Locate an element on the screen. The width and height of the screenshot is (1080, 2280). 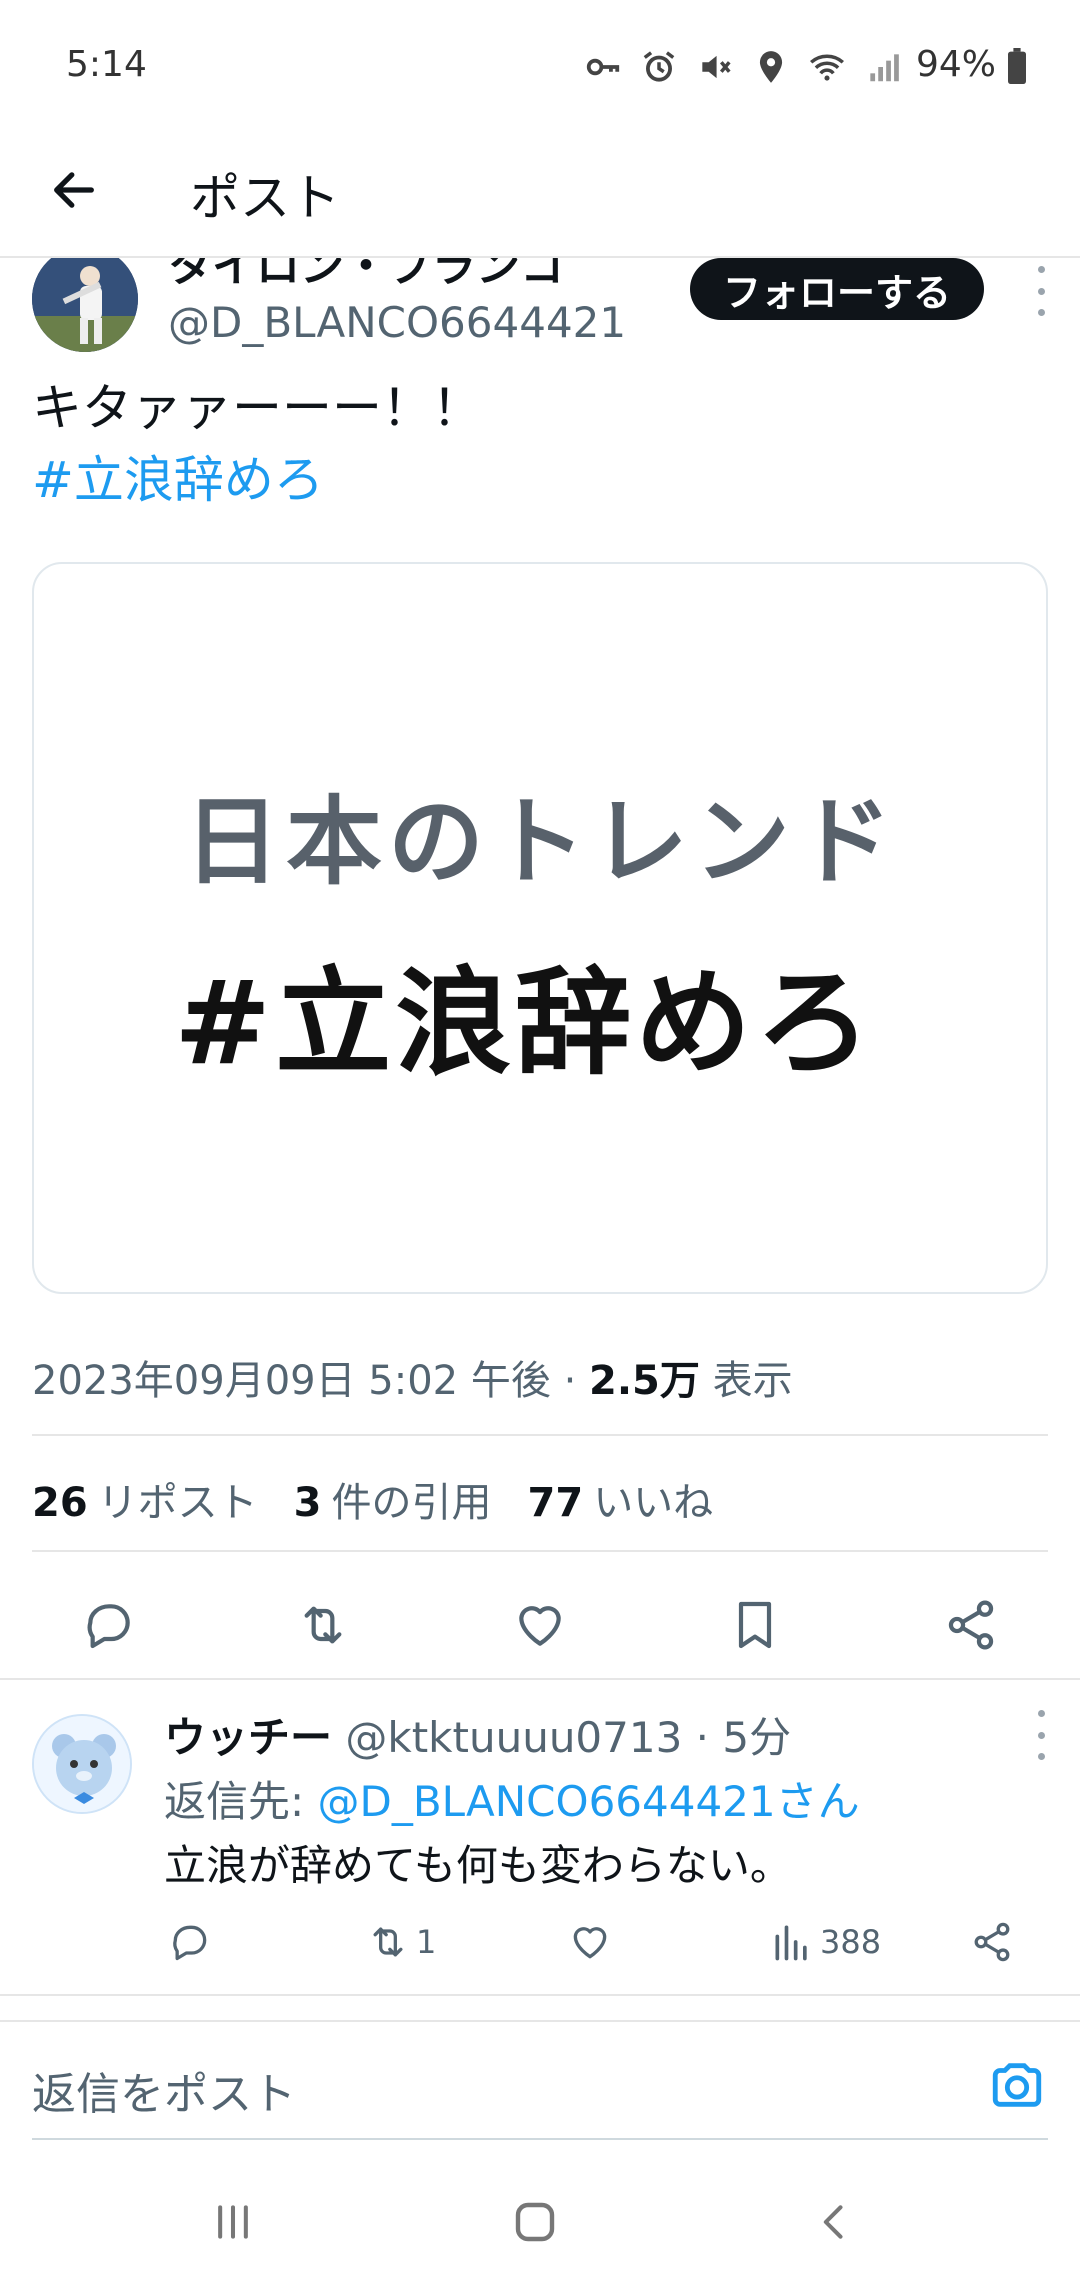
camera-button is located at coordinates (1017, 2085).